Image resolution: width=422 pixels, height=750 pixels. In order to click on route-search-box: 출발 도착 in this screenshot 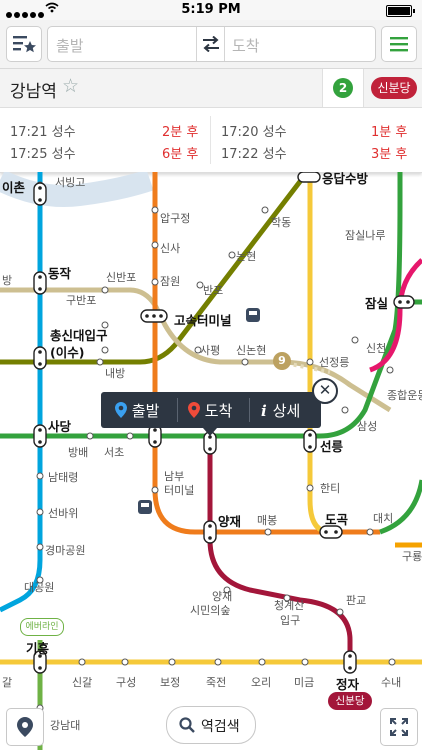, I will do `click(211, 44)`.